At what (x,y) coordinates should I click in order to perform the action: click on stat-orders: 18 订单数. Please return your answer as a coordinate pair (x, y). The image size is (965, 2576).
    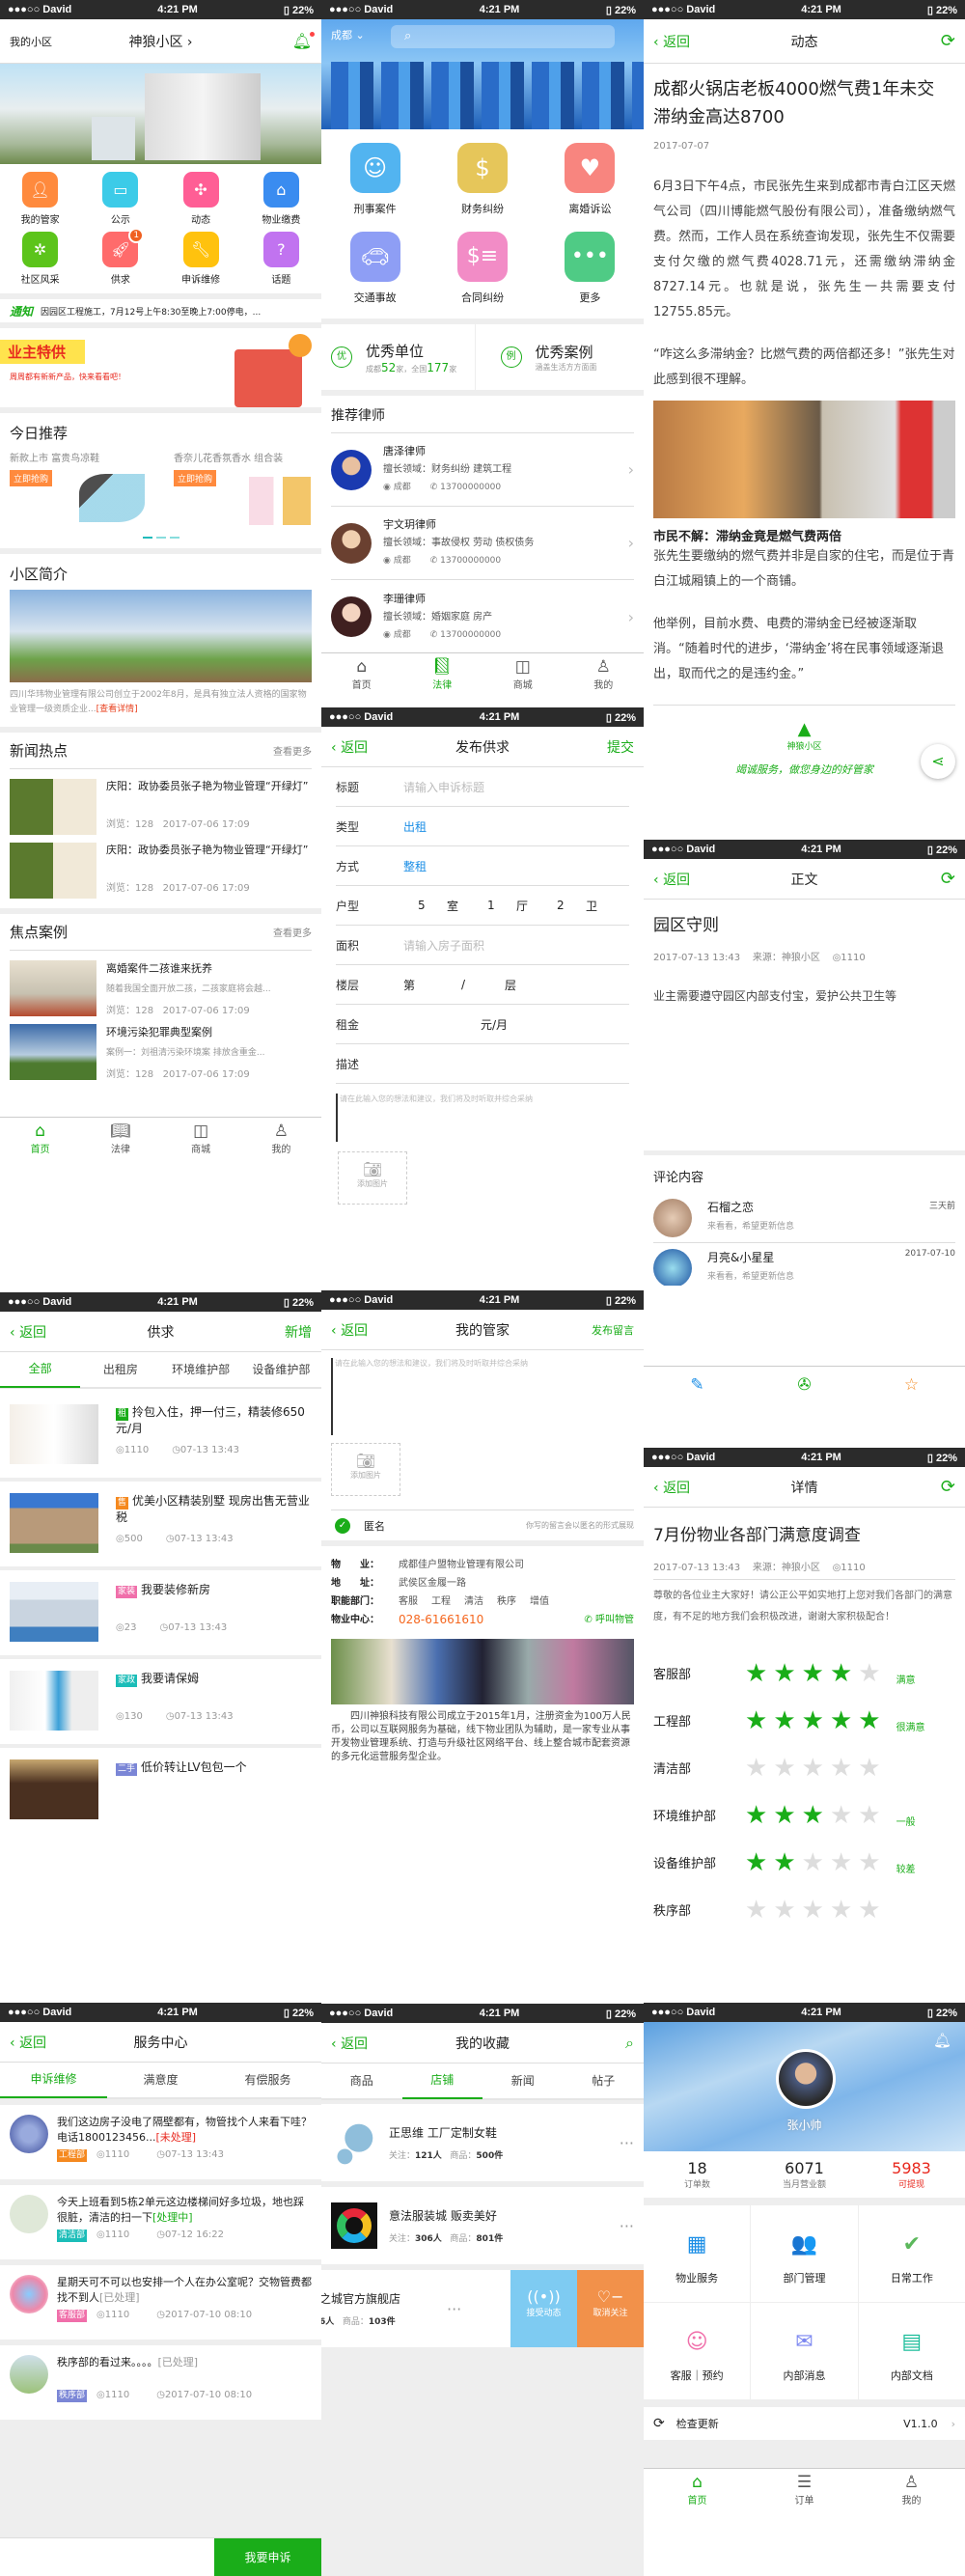
    Looking at the image, I should click on (697, 2174).